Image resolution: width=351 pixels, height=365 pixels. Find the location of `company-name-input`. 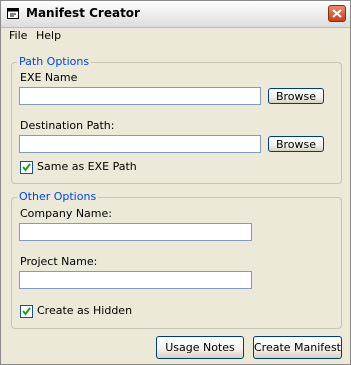

company-name-input is located at coordinates (135, 232).